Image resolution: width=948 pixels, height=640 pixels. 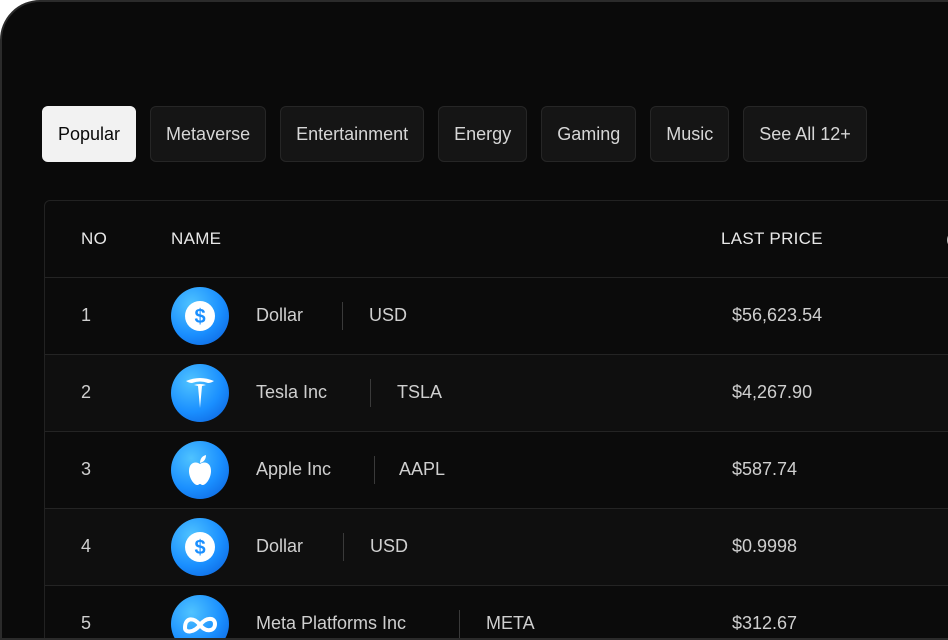 What do you see at coordinates (200, 393) in the screenshot?
I see `tesla-icon` at bounding box center [200, 393].